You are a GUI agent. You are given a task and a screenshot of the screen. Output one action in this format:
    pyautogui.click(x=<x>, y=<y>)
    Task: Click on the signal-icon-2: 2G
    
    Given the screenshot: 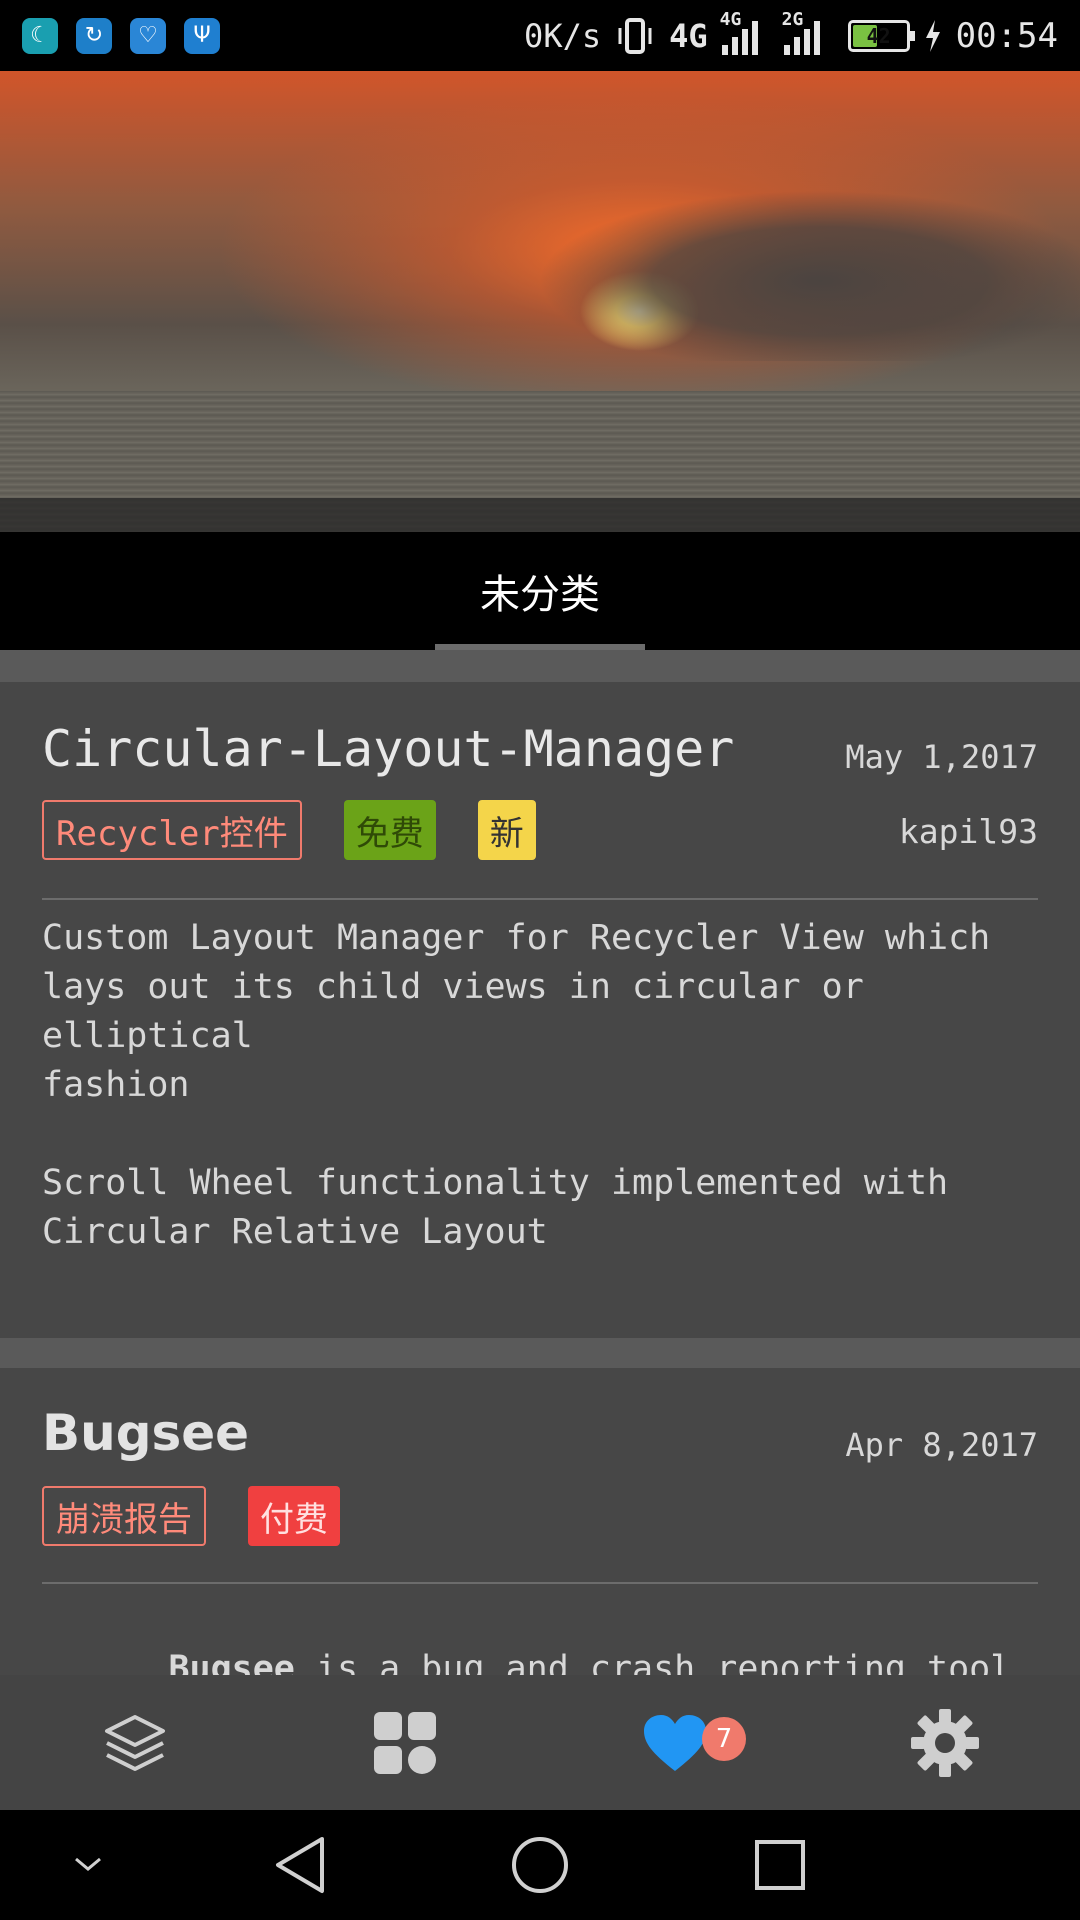 What is the action you would take?
    pyautogui.click(x=801, y=32)
    